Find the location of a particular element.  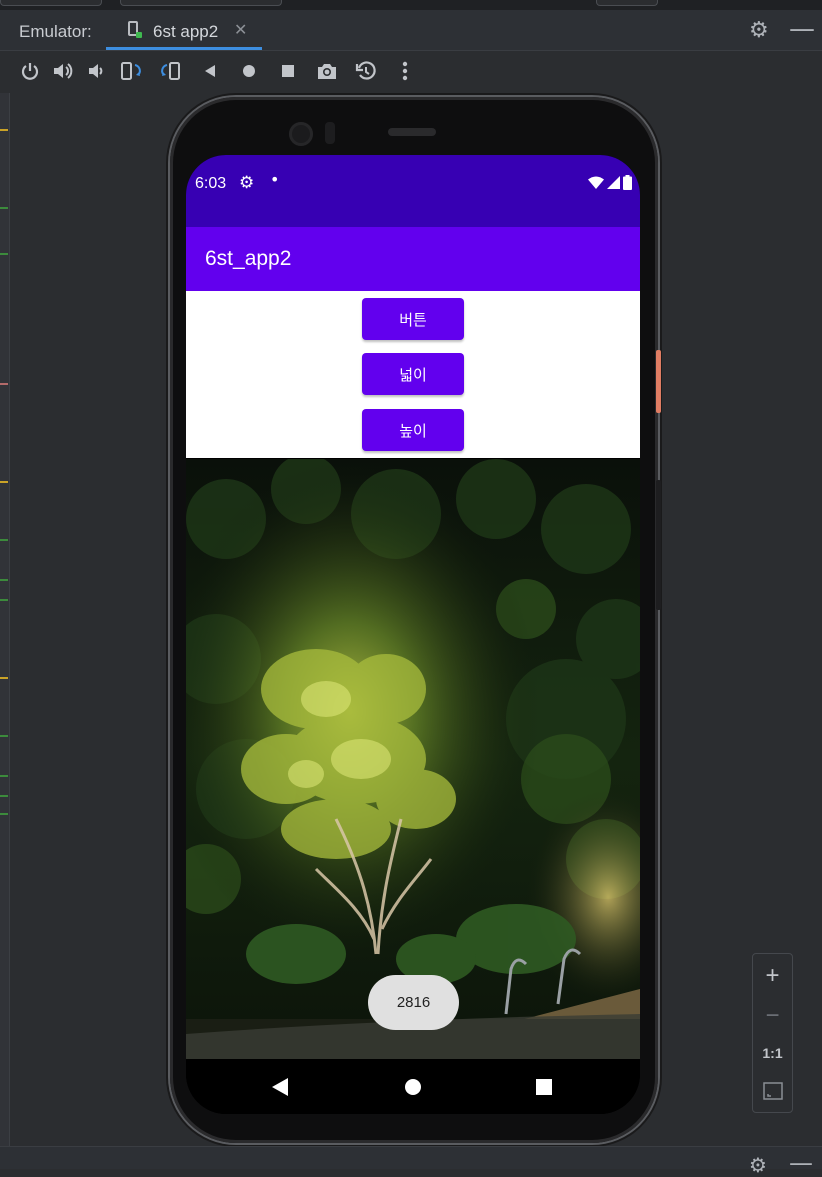

button-button: 버튼 is located at coordinates (413, 319).